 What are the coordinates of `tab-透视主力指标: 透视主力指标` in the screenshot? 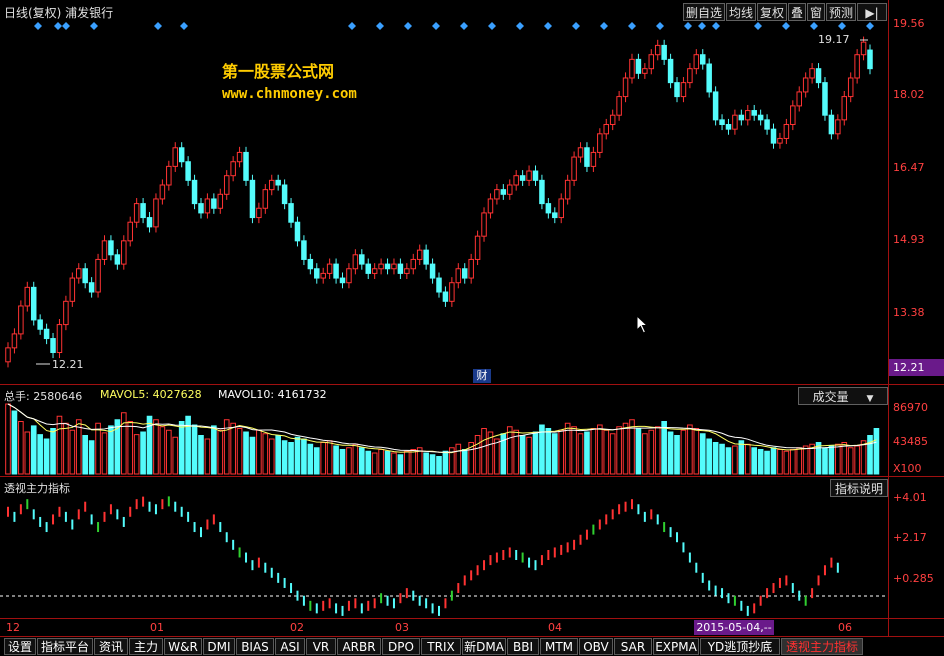 It's located at (822, 646).